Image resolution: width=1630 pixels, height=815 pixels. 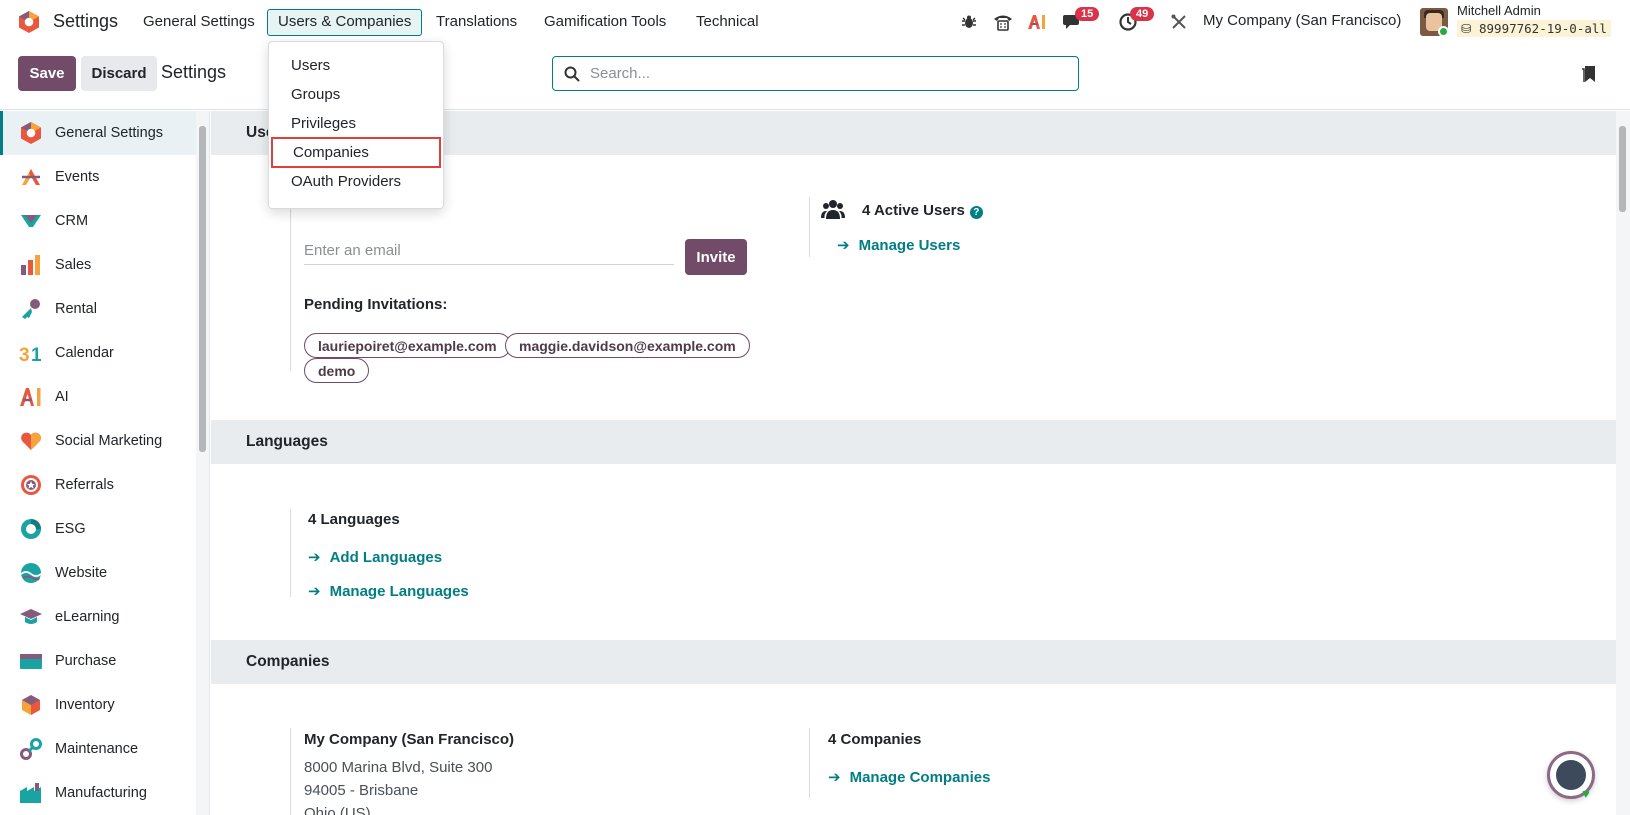 I want to click on companies-section-title: Companies, so click(x=288, y=661).